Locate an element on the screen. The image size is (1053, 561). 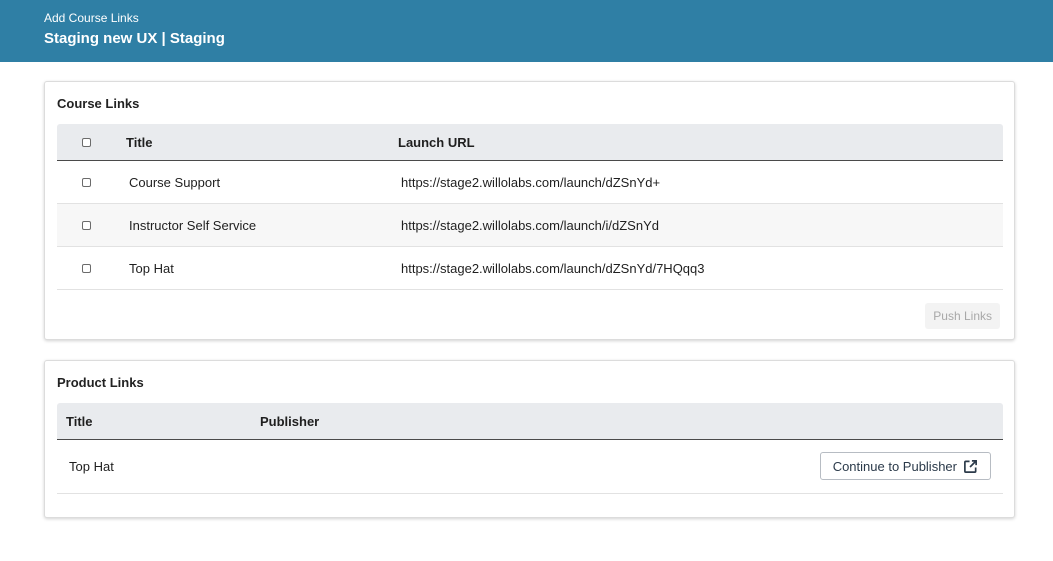
column-launch-url: Launch URL is located at coordinates (436, 142).